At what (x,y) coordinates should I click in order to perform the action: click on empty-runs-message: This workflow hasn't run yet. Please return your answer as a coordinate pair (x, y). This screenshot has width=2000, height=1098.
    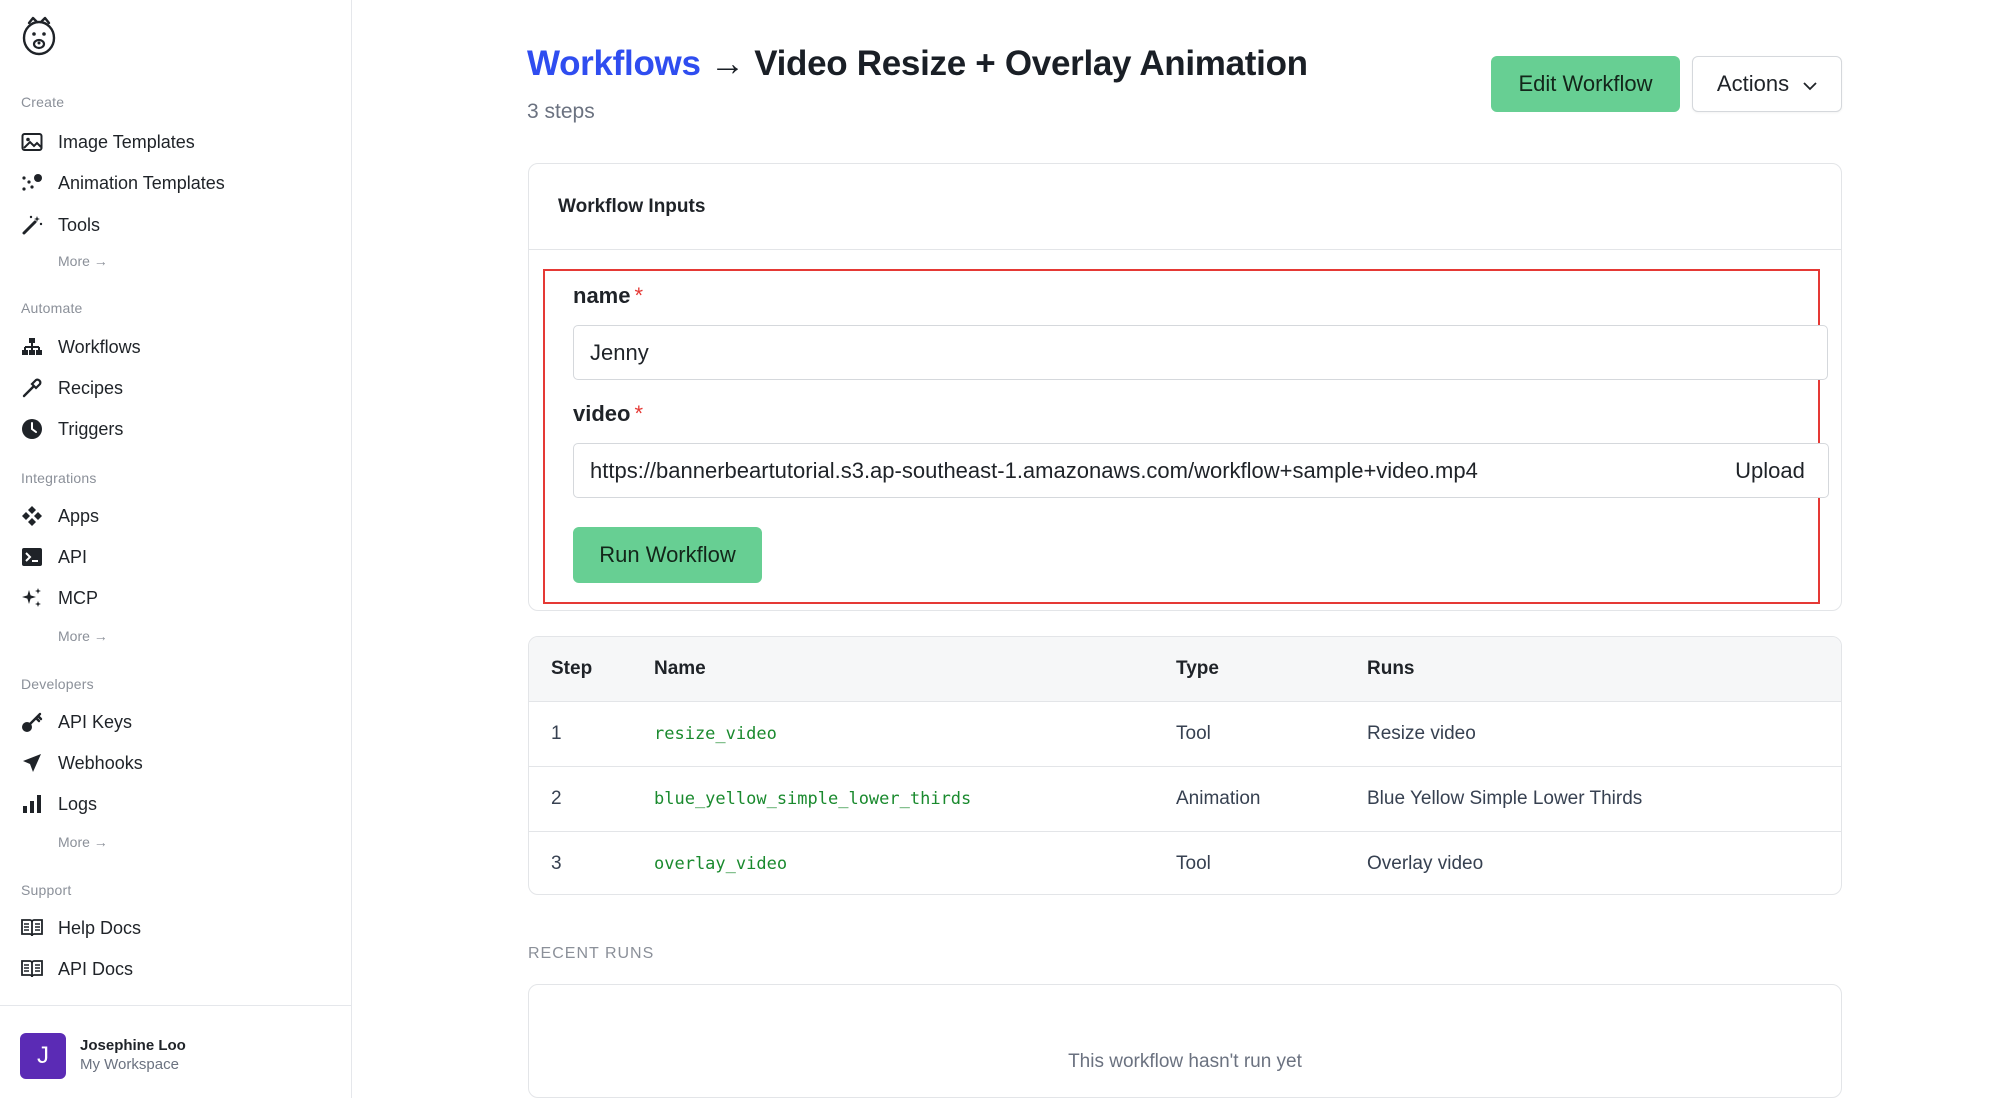
    Looking at the image, I should click on (1185, 1061).